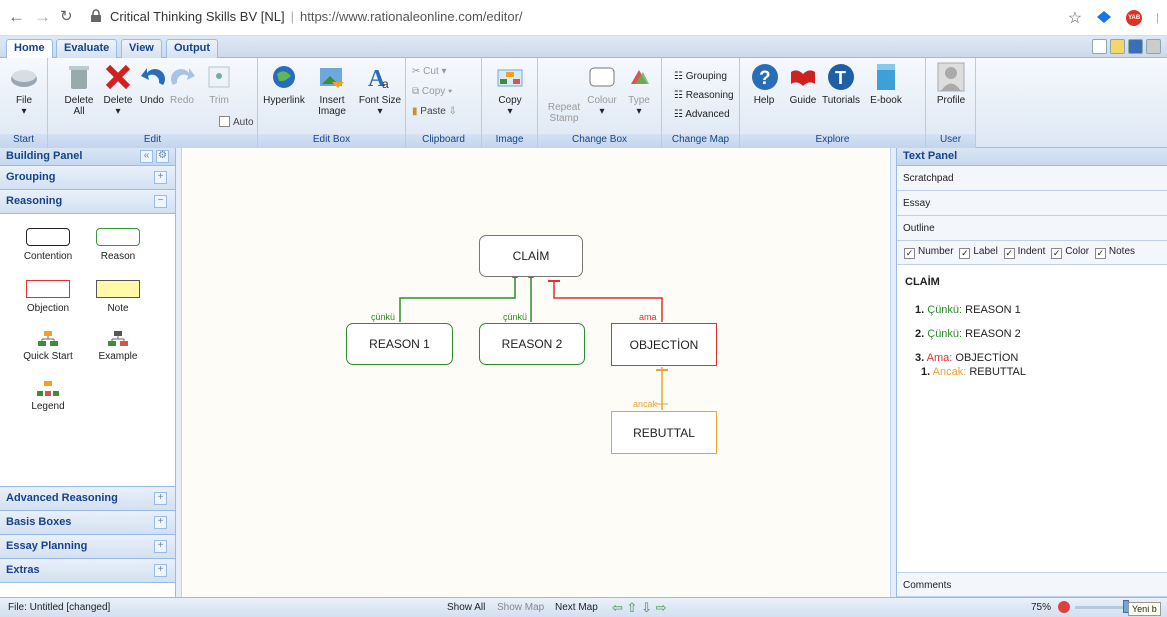 This screenshot has width=1167, height=617. Describe the element at coordinates (87, 48) in the screenshot. I see `tab-evaluate: Evaluate` at that location.